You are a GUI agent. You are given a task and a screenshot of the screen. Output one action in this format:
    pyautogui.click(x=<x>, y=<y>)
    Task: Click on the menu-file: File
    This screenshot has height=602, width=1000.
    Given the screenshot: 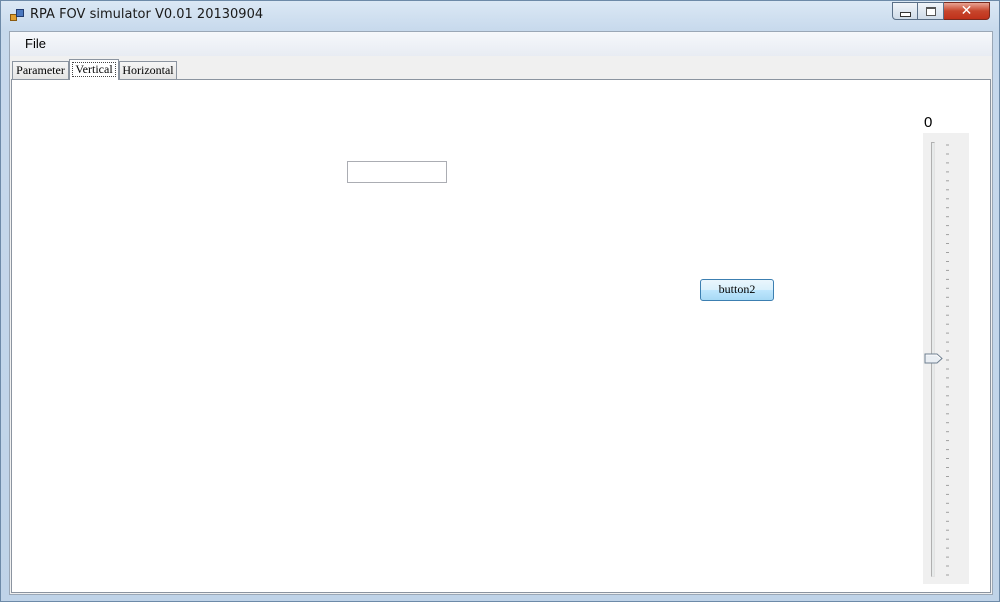 What is the action you would take?
    pyautogui.click(x=35, y=44)
    